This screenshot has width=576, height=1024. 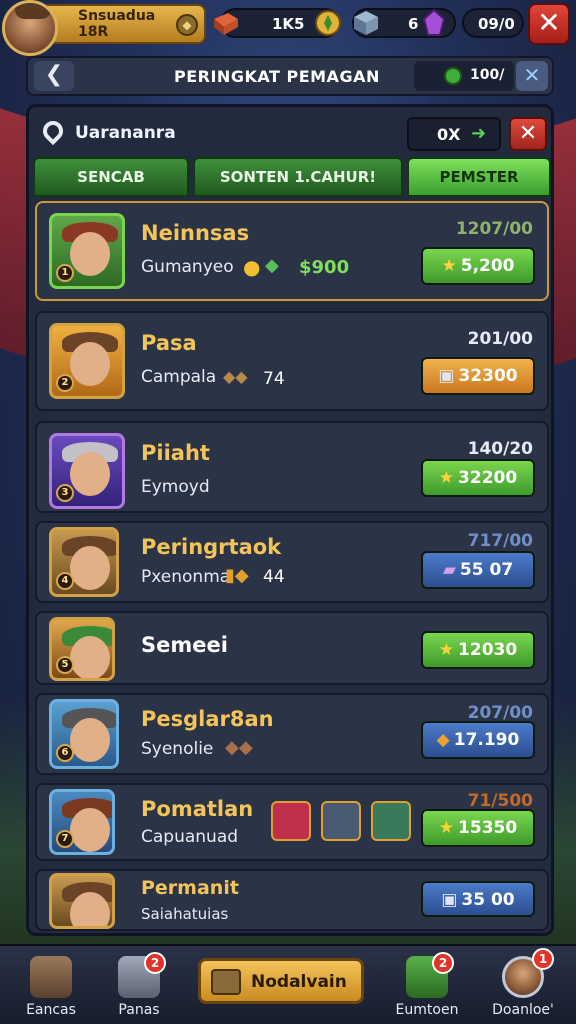 What do you see at coordinates (65, 581) in the screenshot?
I see `level-badge: 4` at bounding box center [65, 581].